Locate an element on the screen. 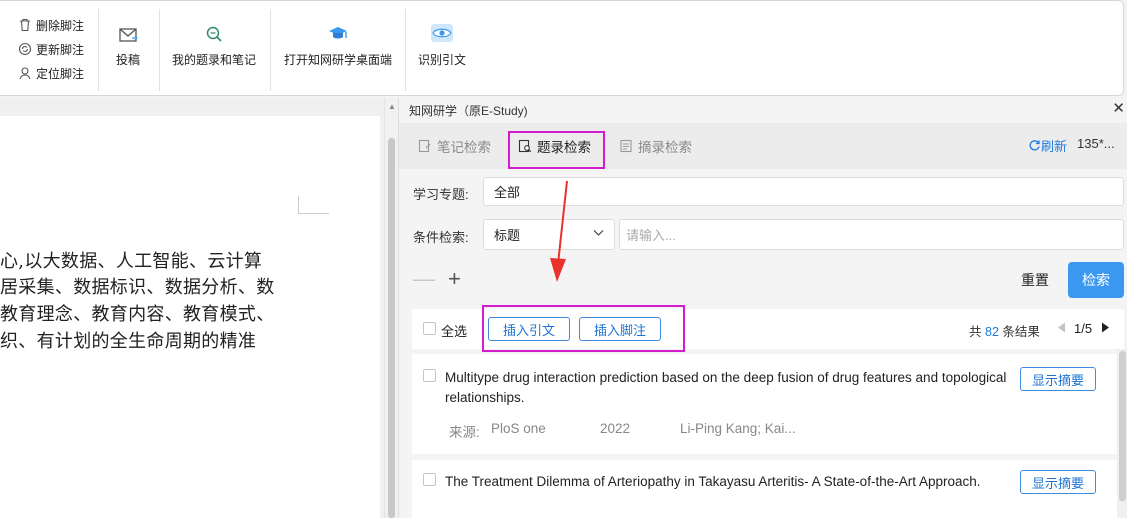 This screenshot has width=1127, height=518. refresh-icon is located at coordinates (1034, 145).